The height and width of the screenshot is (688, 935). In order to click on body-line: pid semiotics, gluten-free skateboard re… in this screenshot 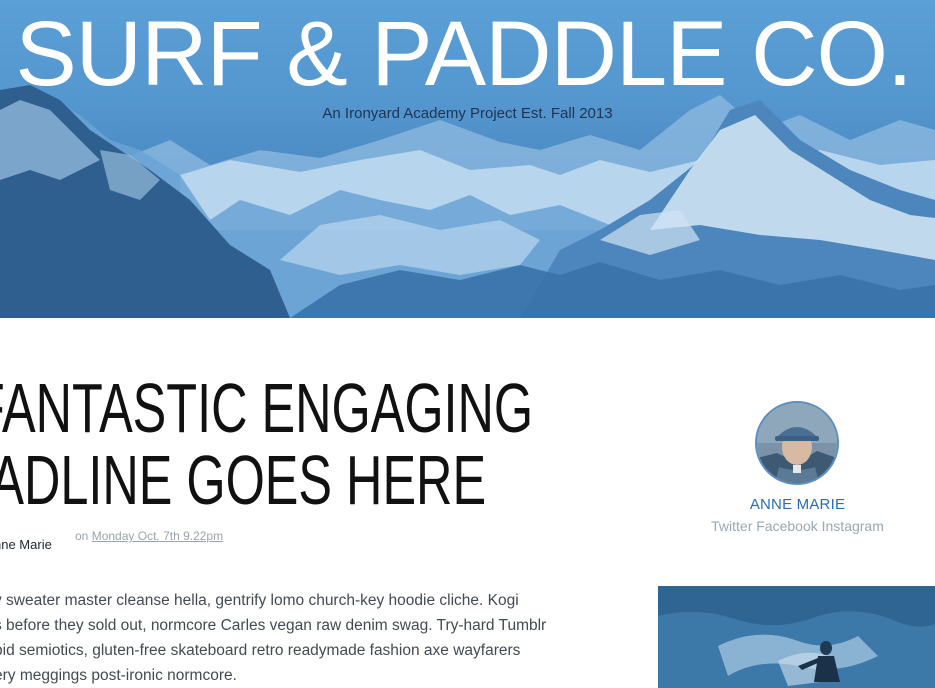, I will do `click(260, 650)`.